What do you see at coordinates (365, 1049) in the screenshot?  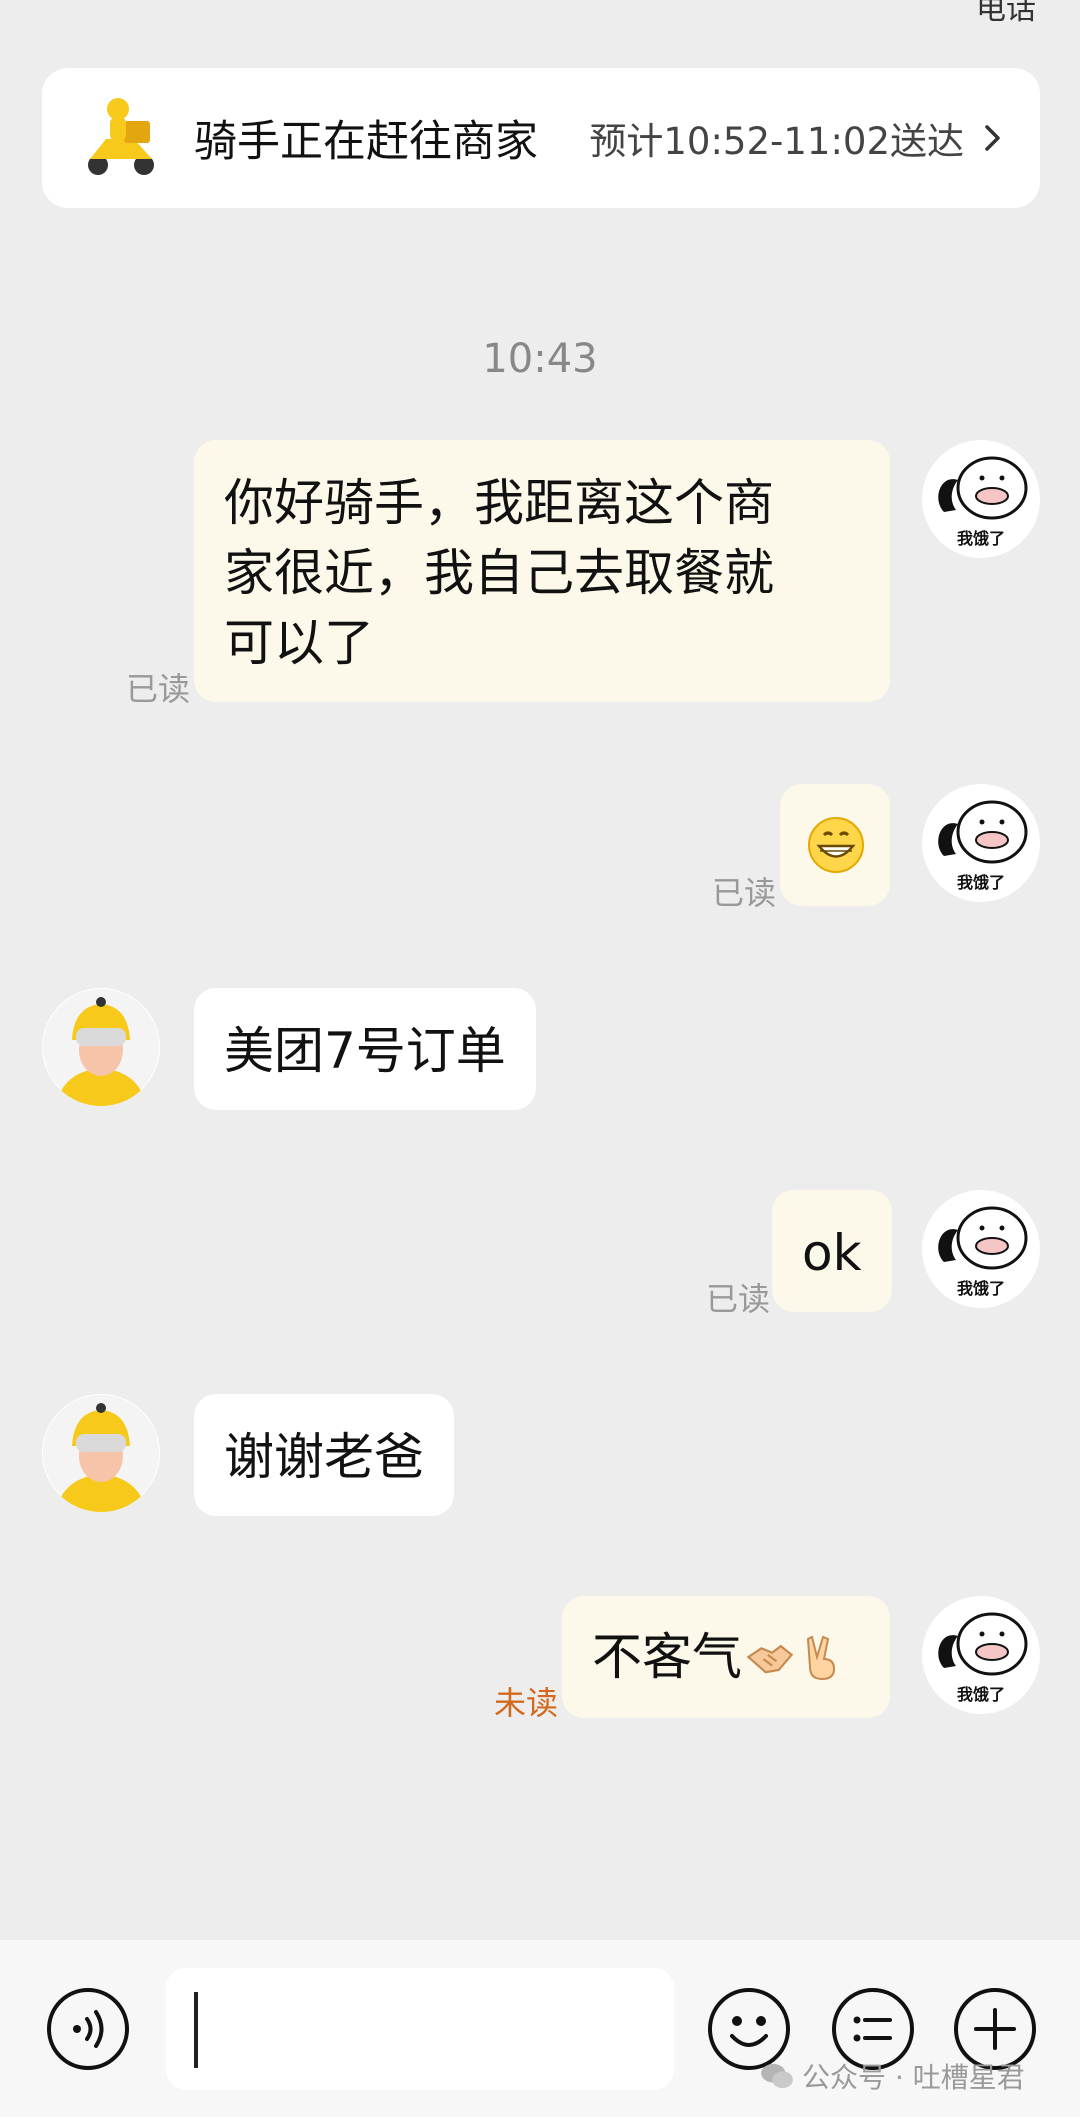 I see `message-bubble-incoming: 美团7号订单` at bounding box center [365, 1049].